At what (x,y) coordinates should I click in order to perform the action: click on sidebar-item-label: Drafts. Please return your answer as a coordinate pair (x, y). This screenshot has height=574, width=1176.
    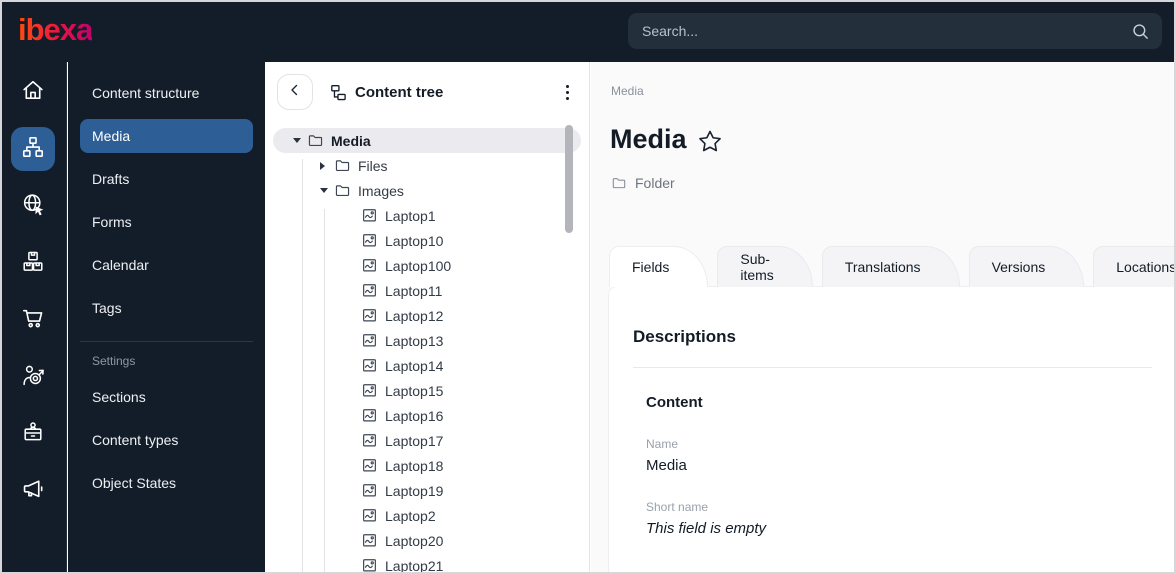
    Looking at the image, I should click on (111, 179).